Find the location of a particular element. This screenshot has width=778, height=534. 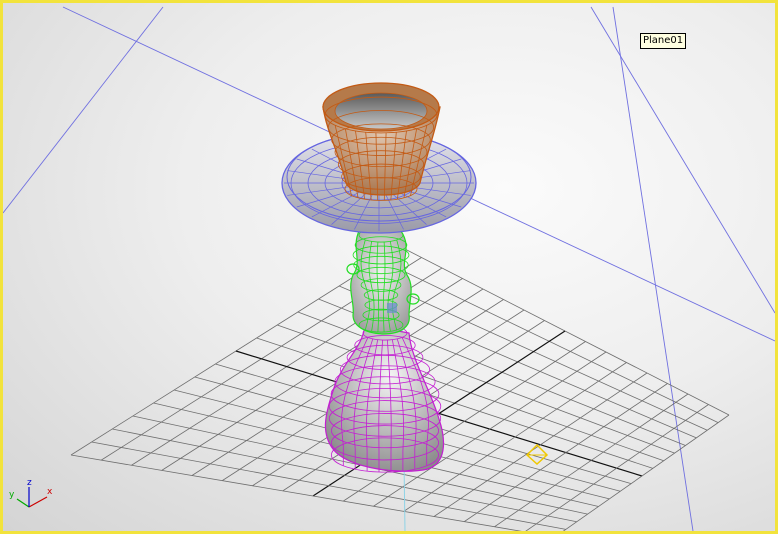

hookah-base-mesh is located at coordinates (384, 398).